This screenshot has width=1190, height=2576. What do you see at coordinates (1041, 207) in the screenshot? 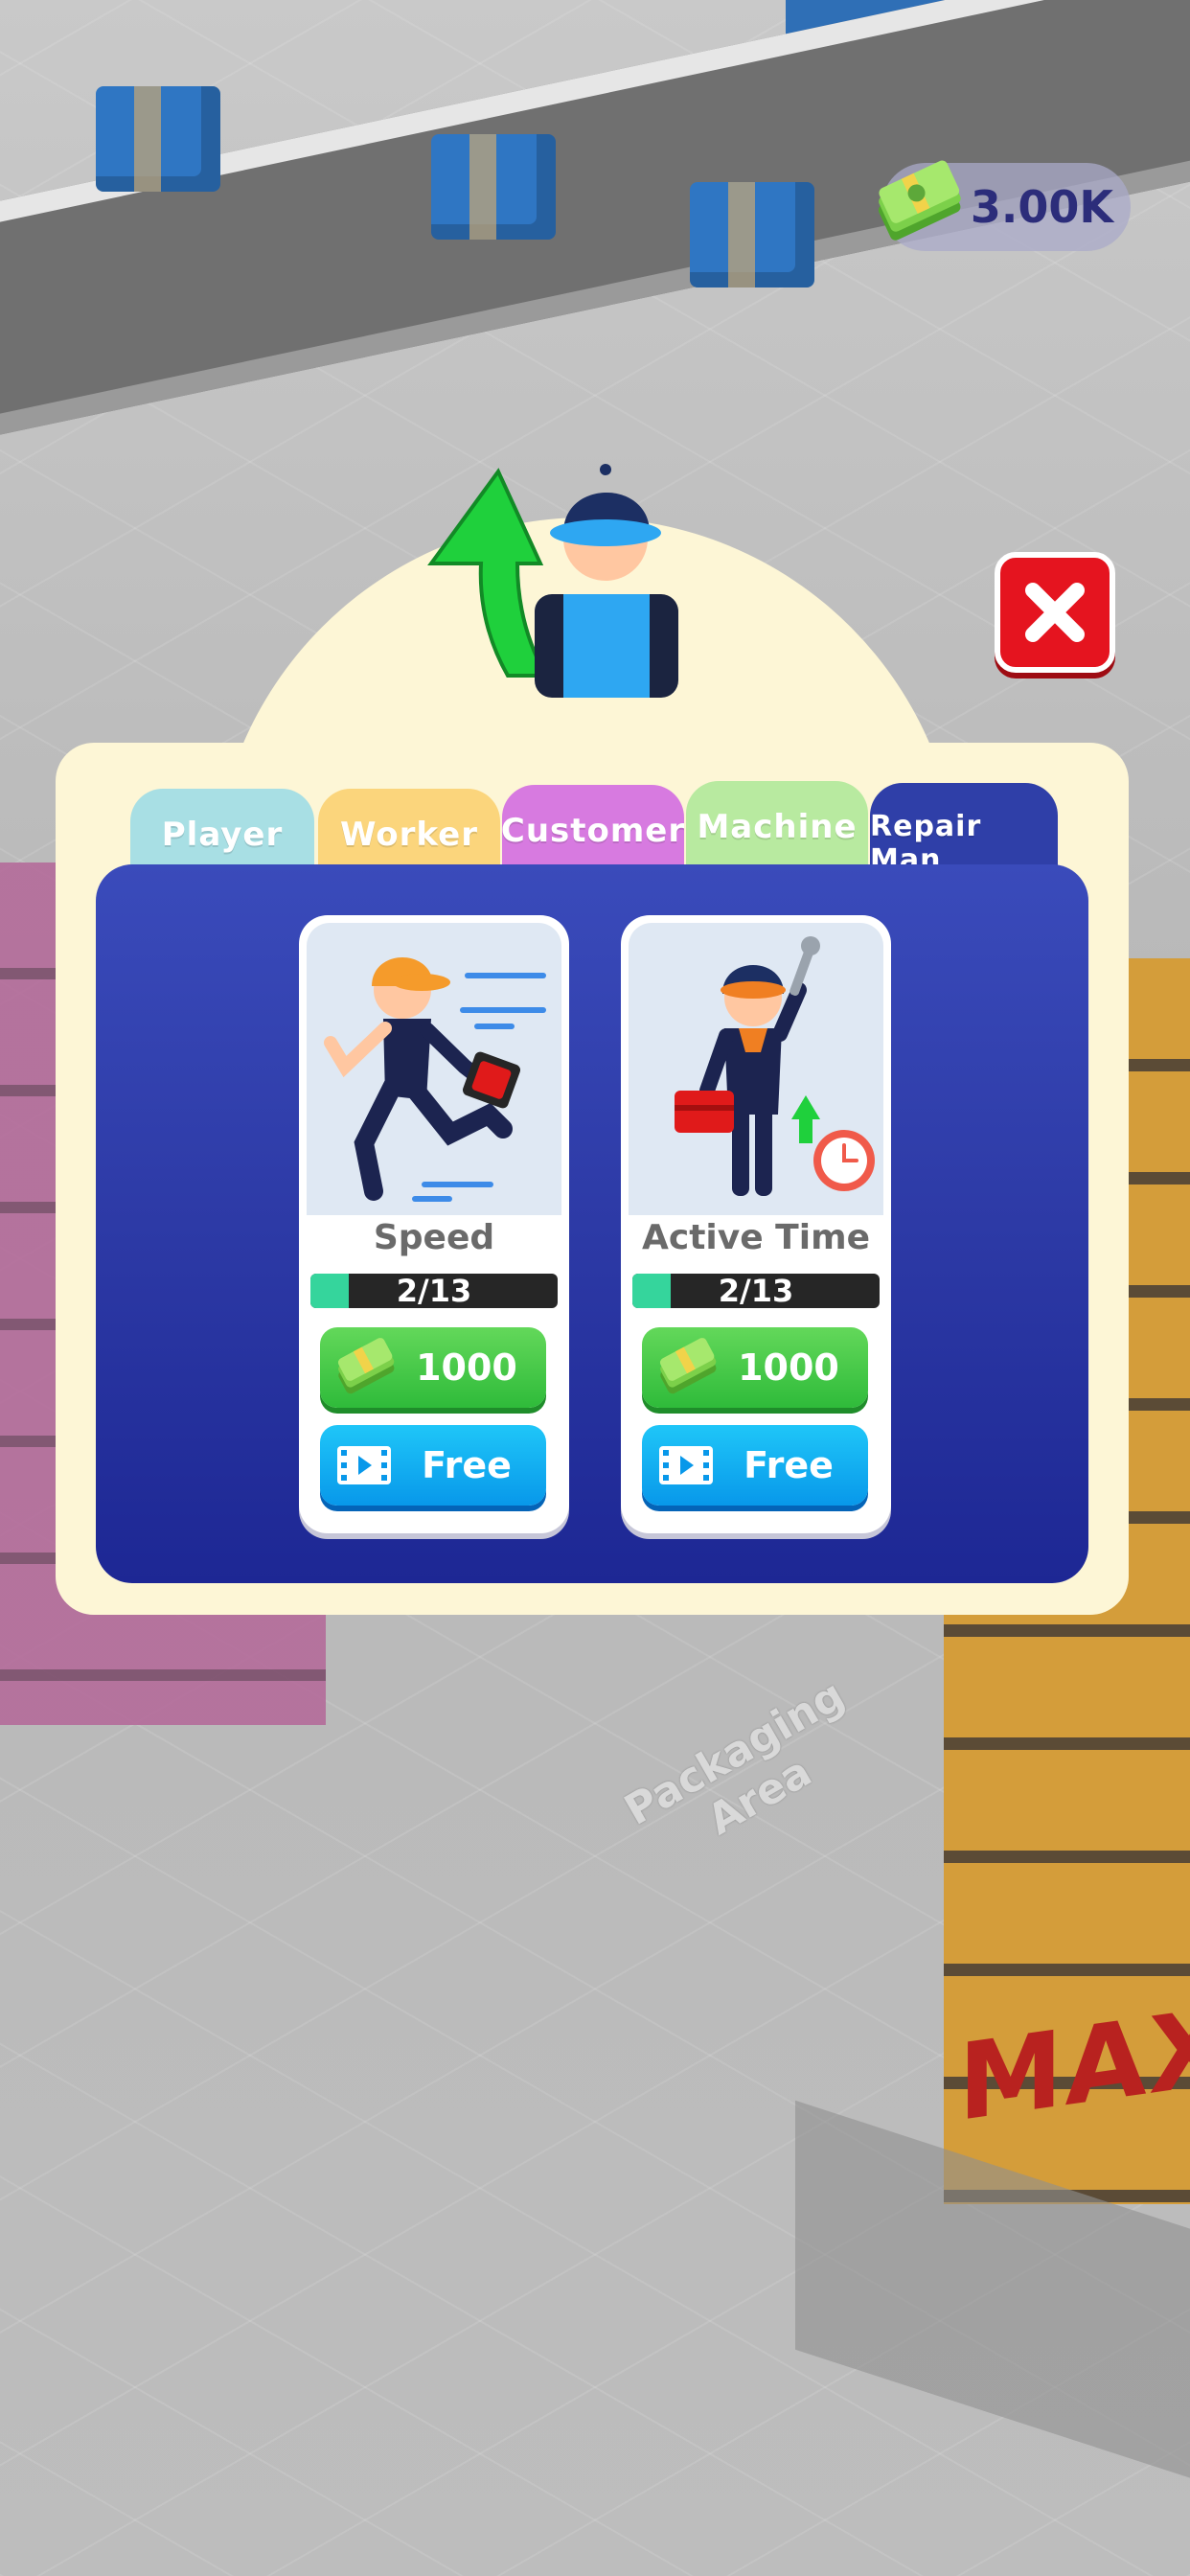
I see `currency-amount: 3.00K` at bounding box center [1041, 207].